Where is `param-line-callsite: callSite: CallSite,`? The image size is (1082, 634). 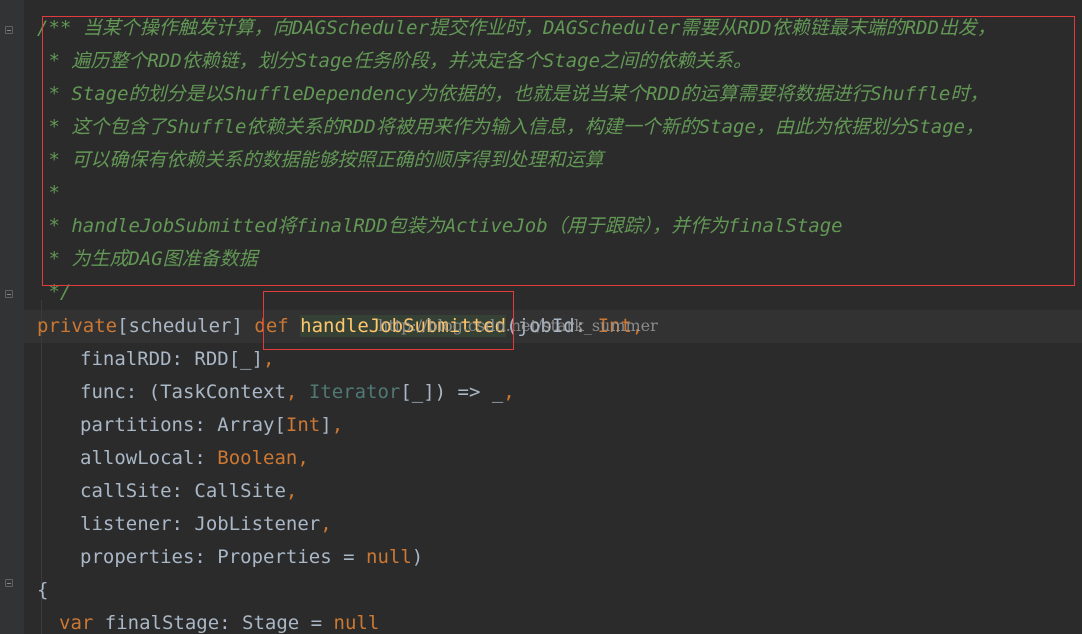
param-line-callsite: callSite: CallSite, is located at coordinates (188, 491).